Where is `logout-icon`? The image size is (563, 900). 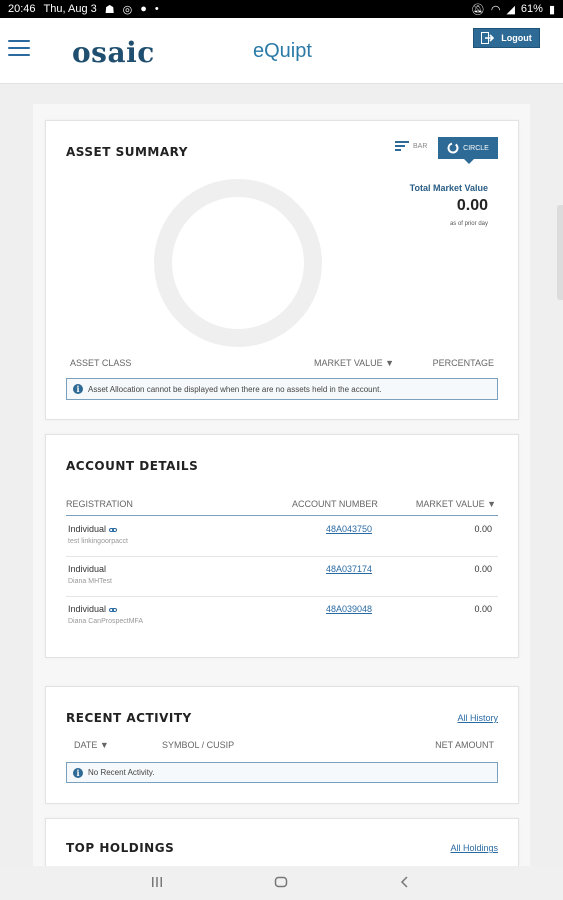 logout-icon is located at coordinates (488, 38).